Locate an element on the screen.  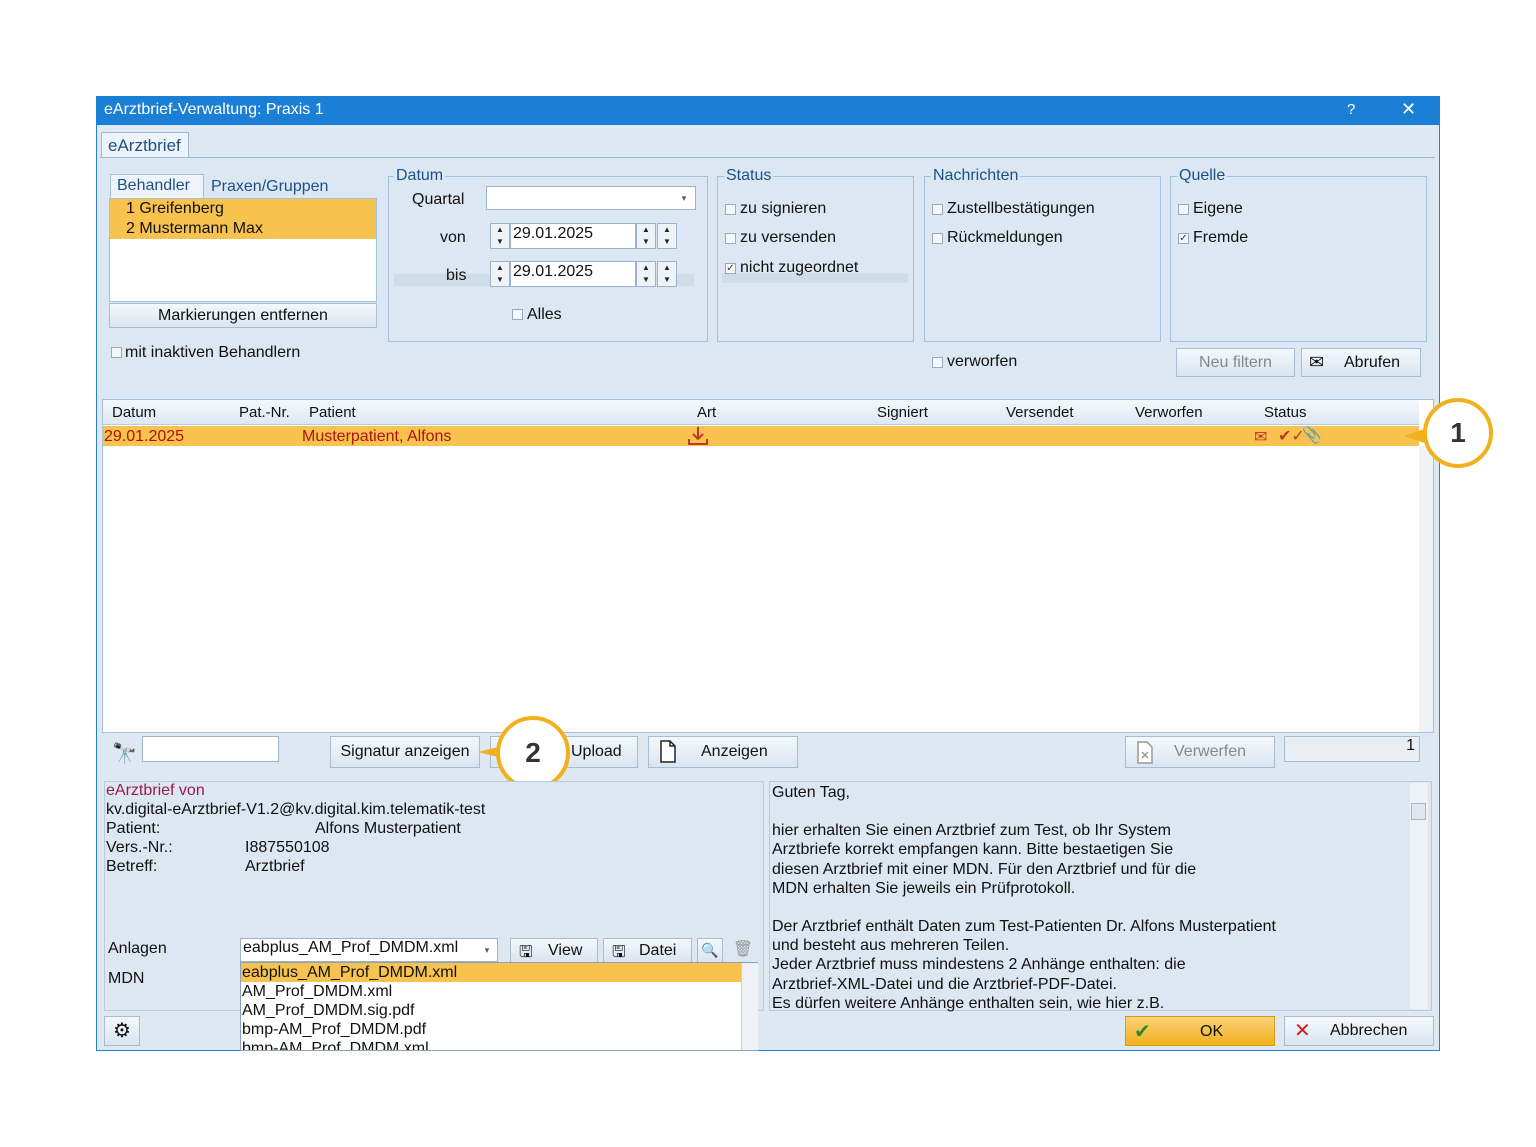
col-verworfen: Verworfen is located at coordinates (1169, 412).